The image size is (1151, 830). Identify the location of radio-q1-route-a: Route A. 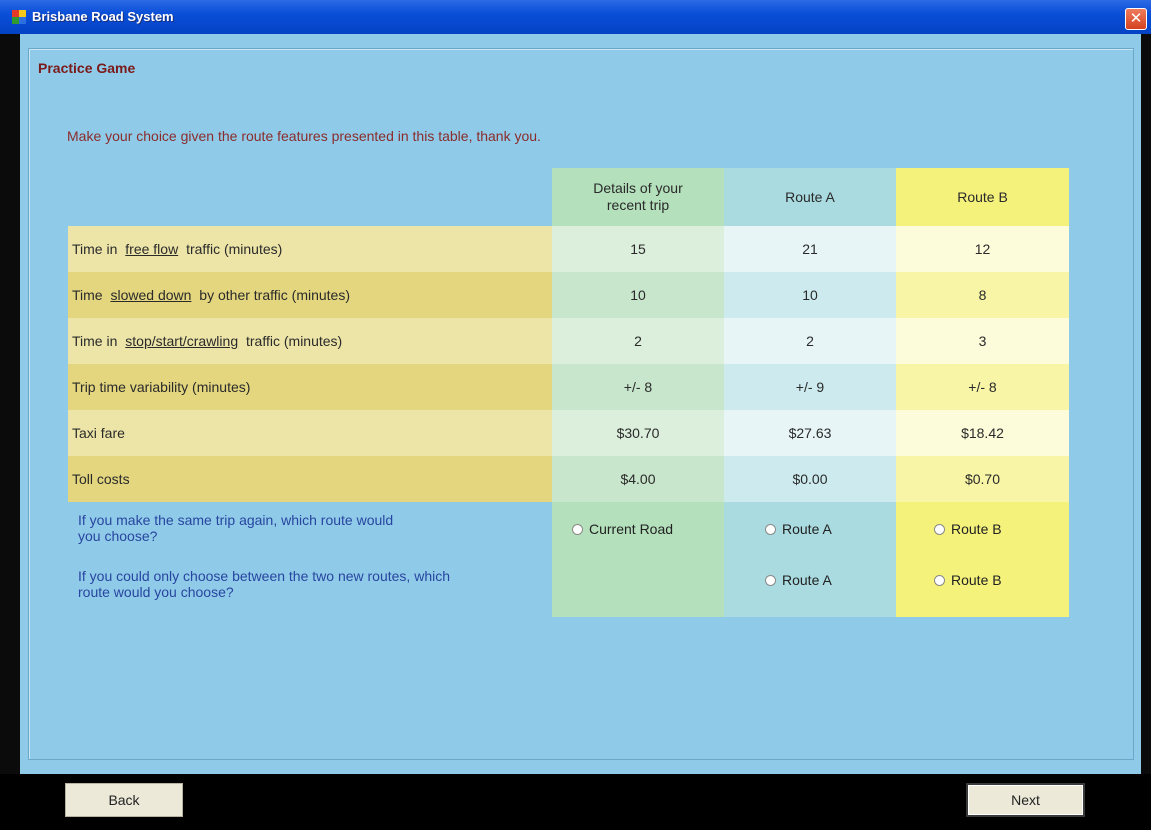
(798, 529).